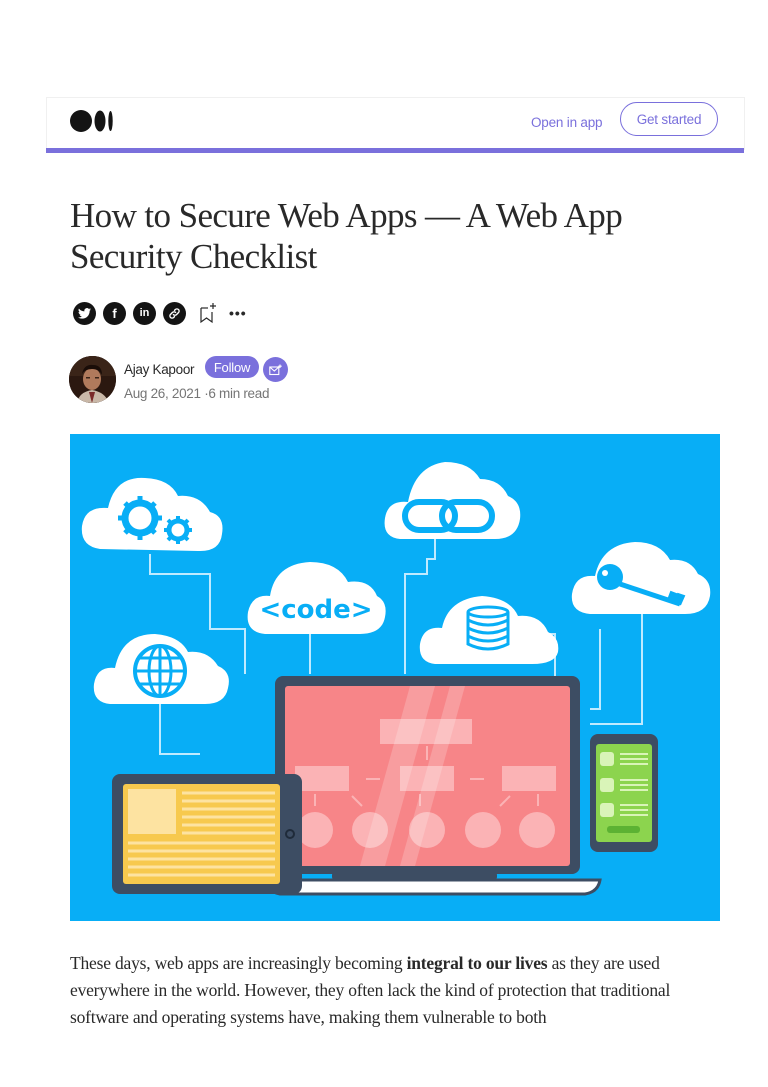 This screenshot has height=1087, width=768. What do you see at coordinates (93, 121) in the screenshot?
I see `medium-logo` at bounding box center [93, 121].